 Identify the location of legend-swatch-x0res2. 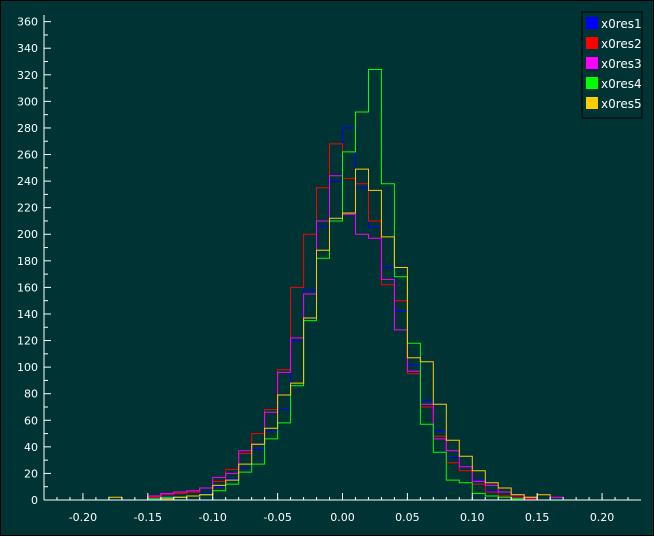
(592, 43).